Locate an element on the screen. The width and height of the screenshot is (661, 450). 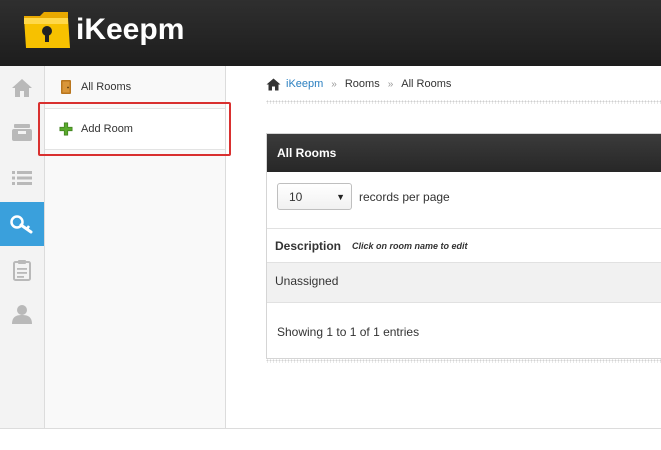
list-icon is located at coordinates (22, 178).